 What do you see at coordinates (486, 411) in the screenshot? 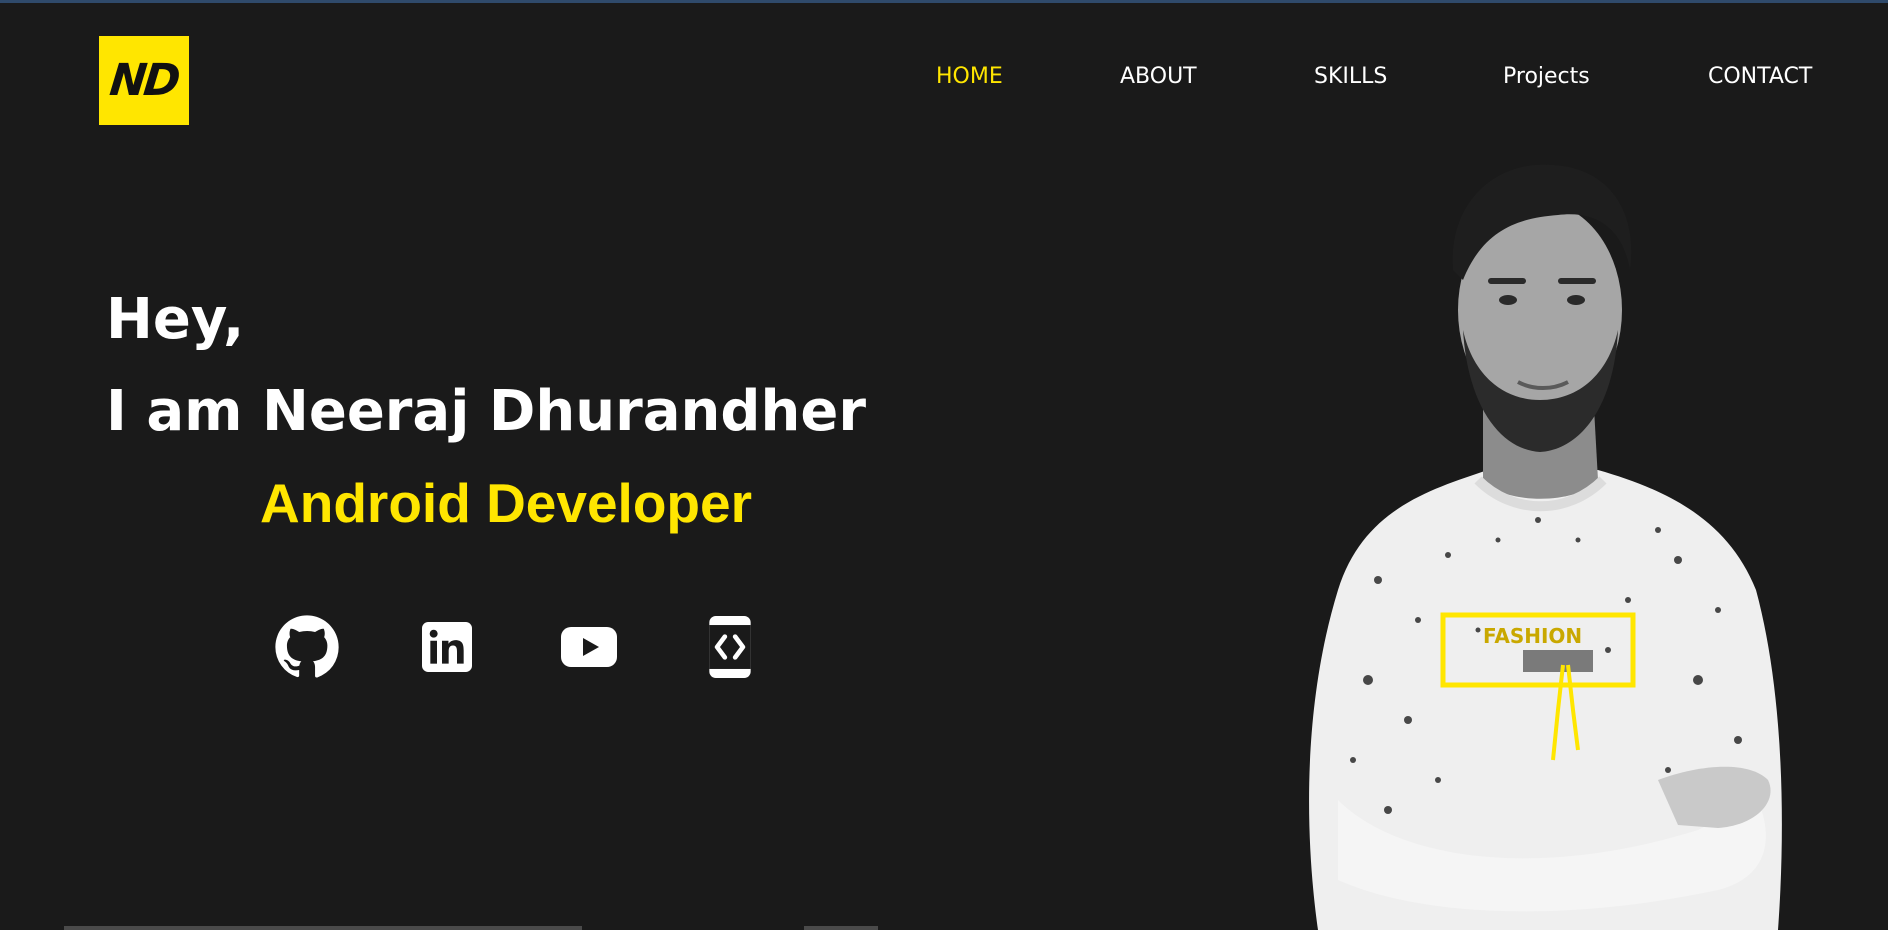
I see `hero-name: I am Neeraj Dhurandher` at bounding box center [486, 411].